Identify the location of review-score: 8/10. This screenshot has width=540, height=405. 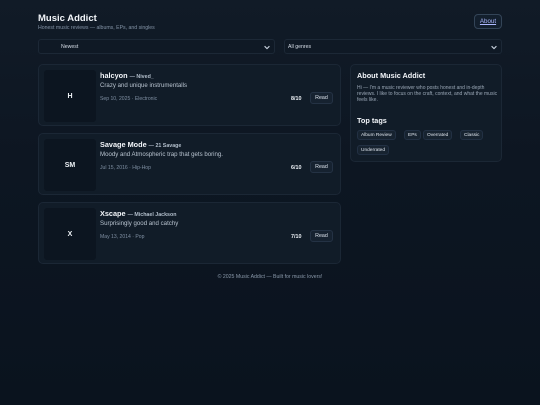
(296, 99).